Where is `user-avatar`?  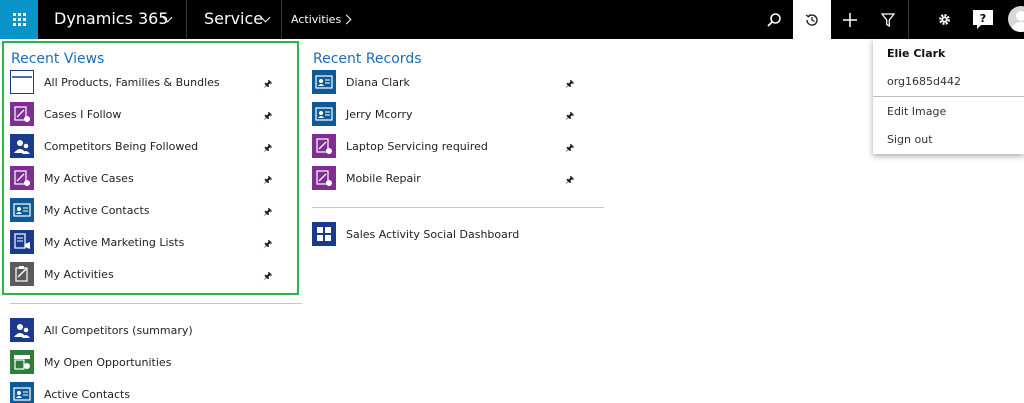 user-avatar is located at coordinates (1016, 19).